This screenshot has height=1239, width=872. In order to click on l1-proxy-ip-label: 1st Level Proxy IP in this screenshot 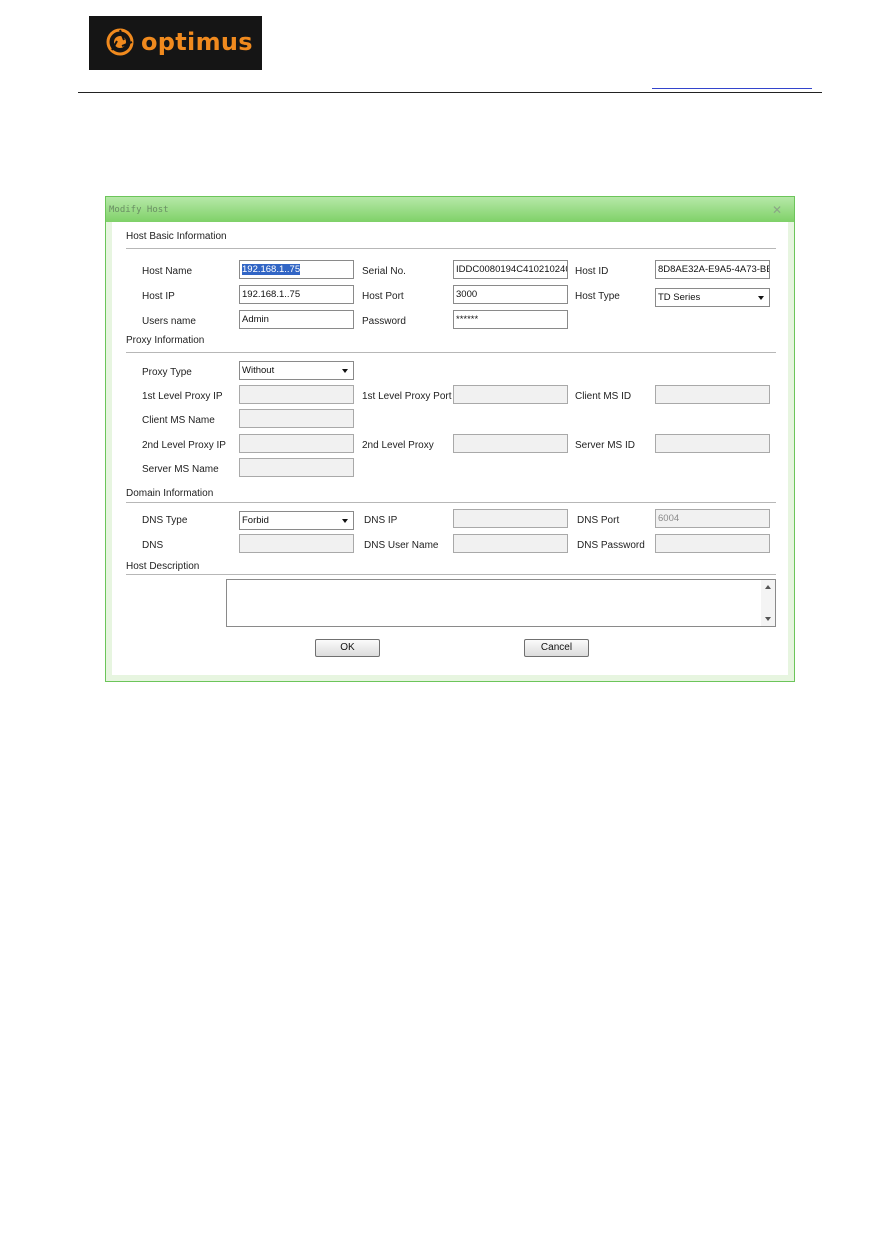, I will do `click(182, 396)`.